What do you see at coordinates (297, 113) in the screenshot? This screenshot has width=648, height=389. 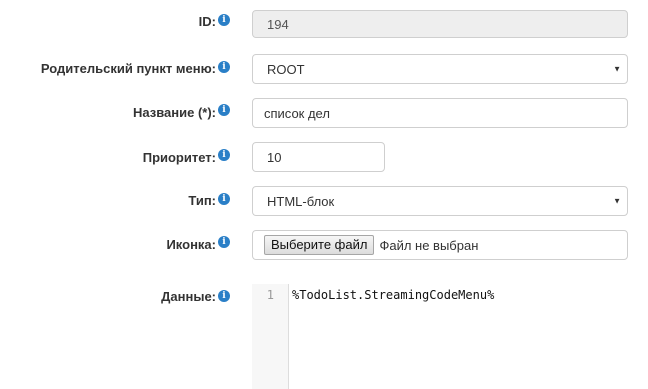 I see `name-value: список дел` at bounding box center [297, 113].